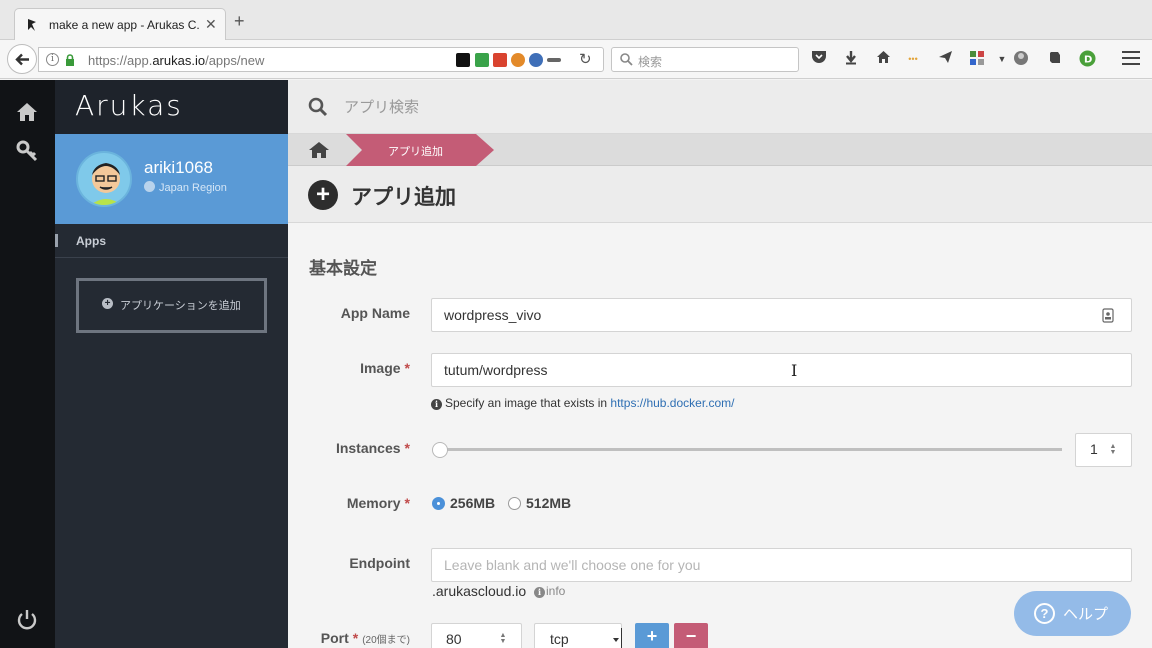 This screenshot has height=648, width=1152. Describe the element at coordinates (379, 563) in the screenshot. I see `endpoint-label: Endpoint` at that location.